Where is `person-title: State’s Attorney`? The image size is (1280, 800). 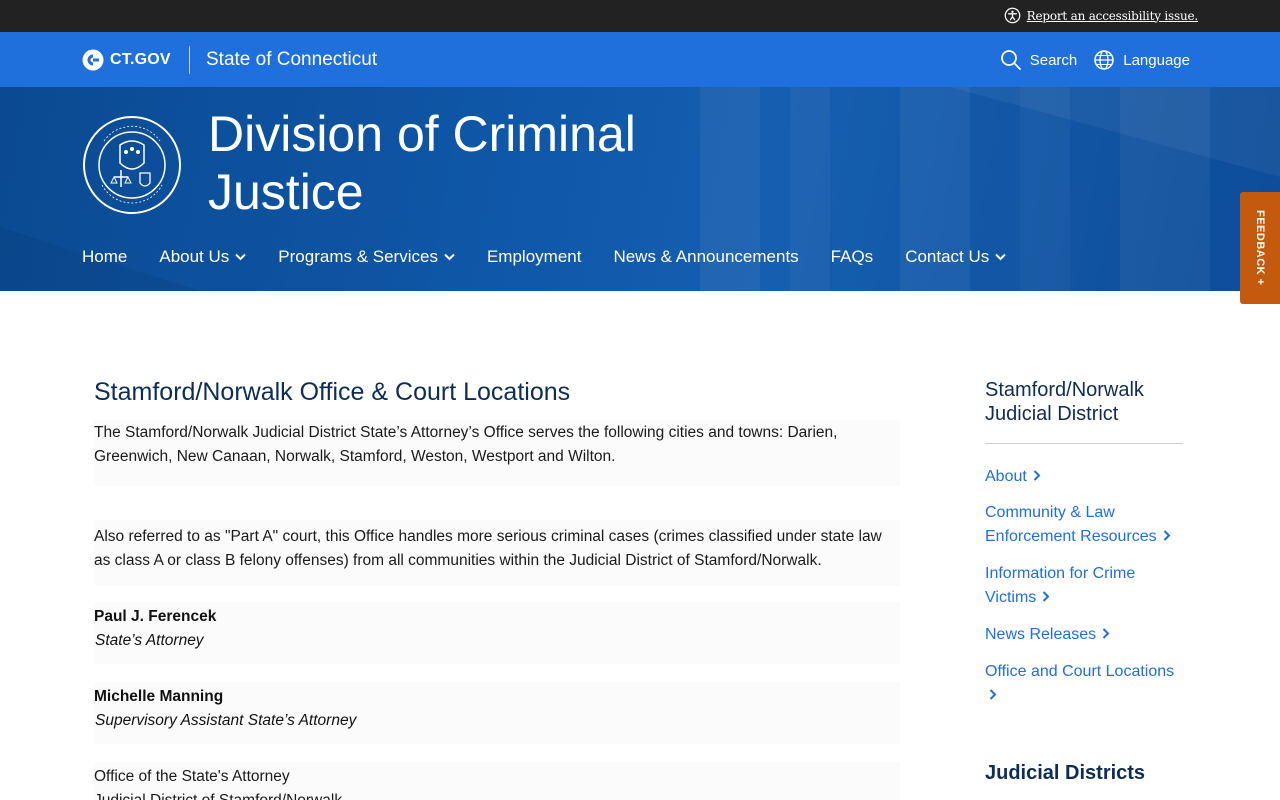 person-title: State’s Attorney is located at coordinates (149, 640).